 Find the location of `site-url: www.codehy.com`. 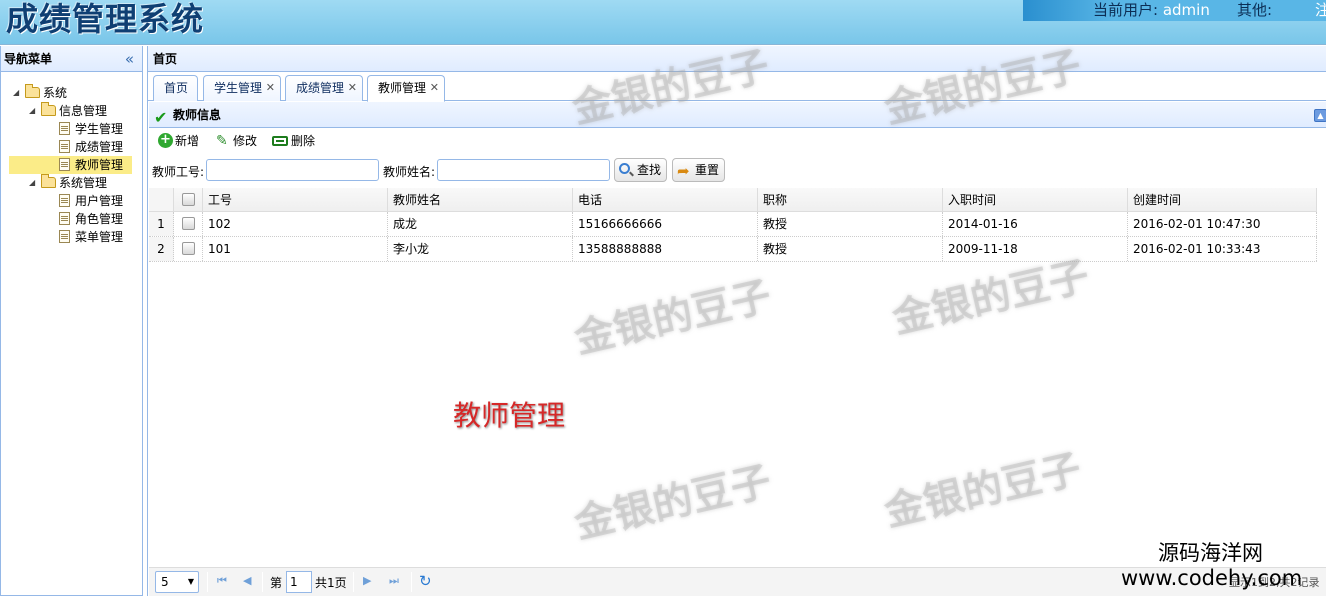

site-url: www.codehy.com is located at coordinates (1212, 578).